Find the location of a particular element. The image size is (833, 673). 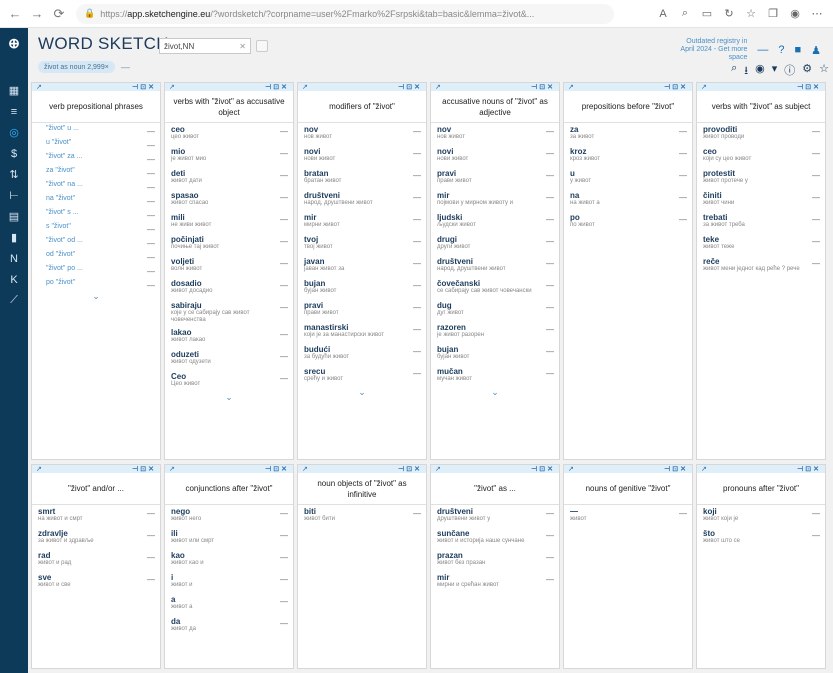

zoom-icon: ⌕ is located at coordinates (685, 14).